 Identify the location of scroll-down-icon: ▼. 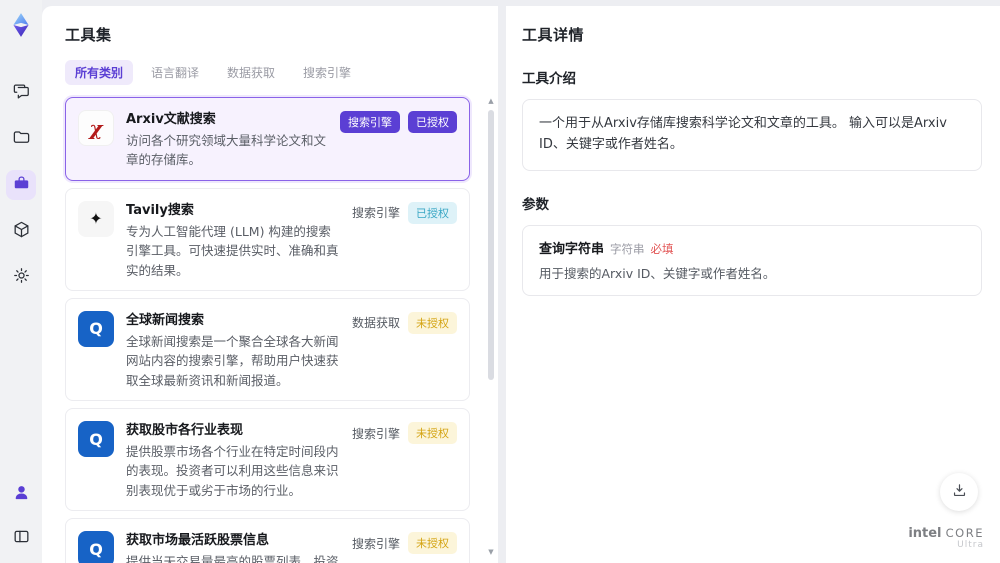
(491, 552).